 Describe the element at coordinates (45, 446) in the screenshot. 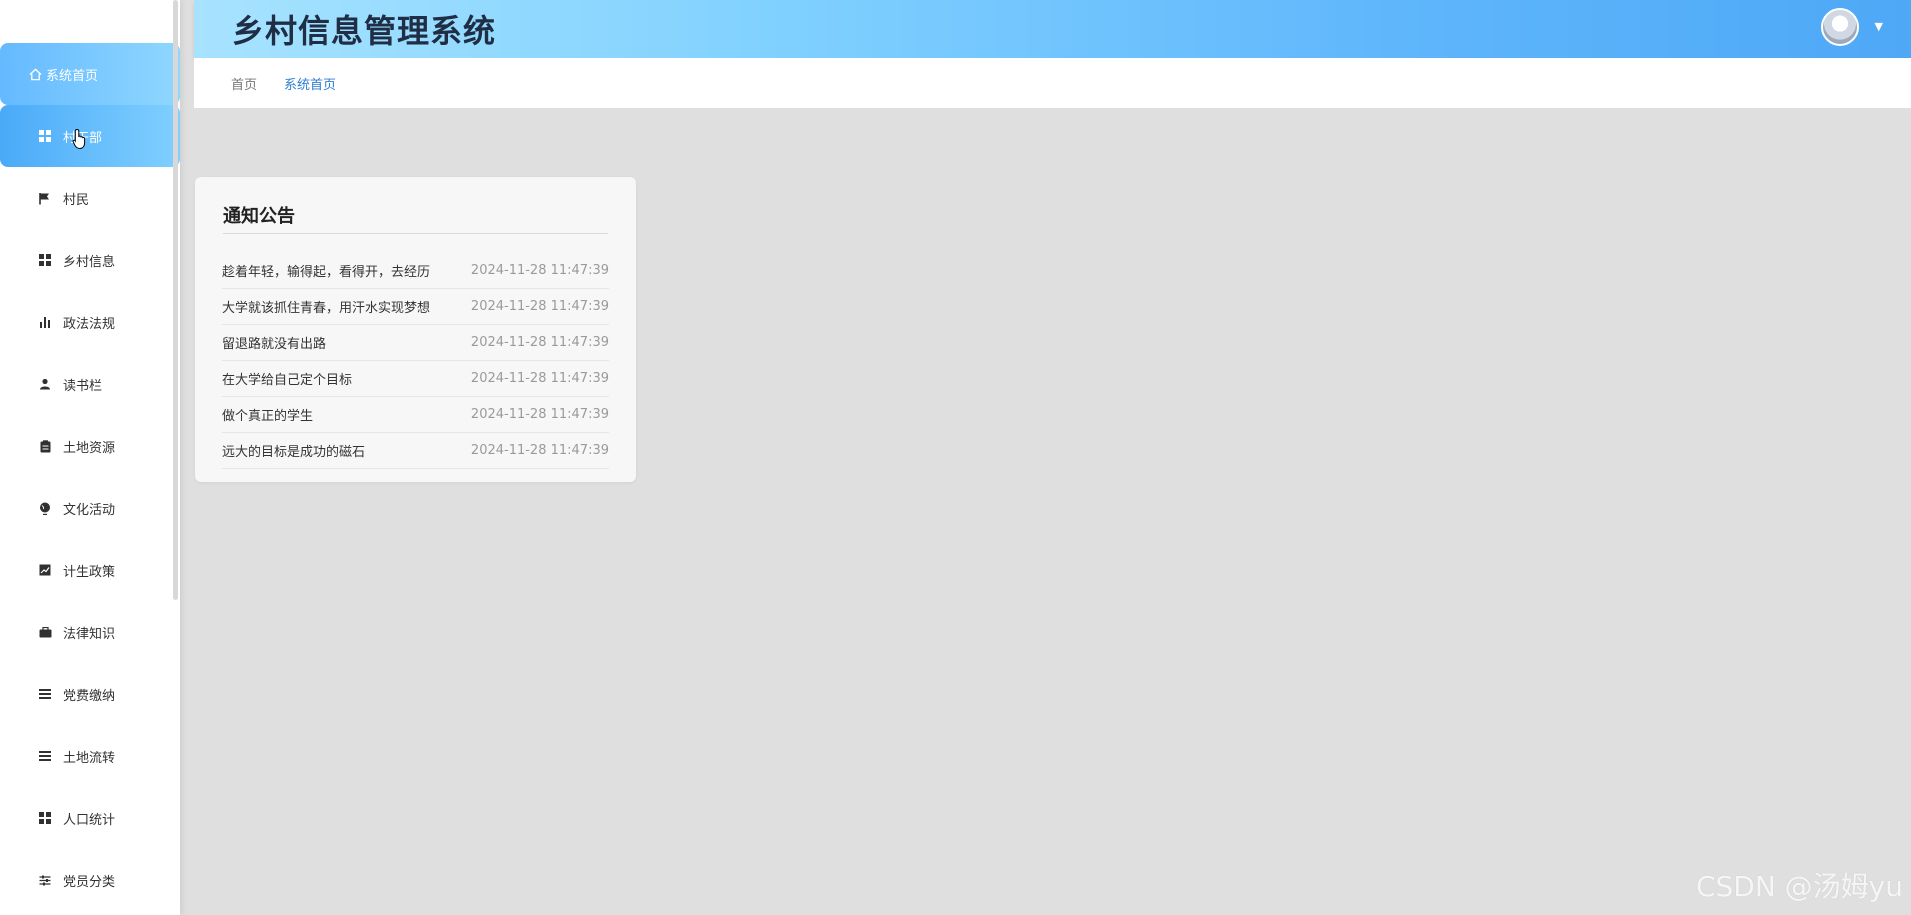

I see `clipboard-icon` at that location.